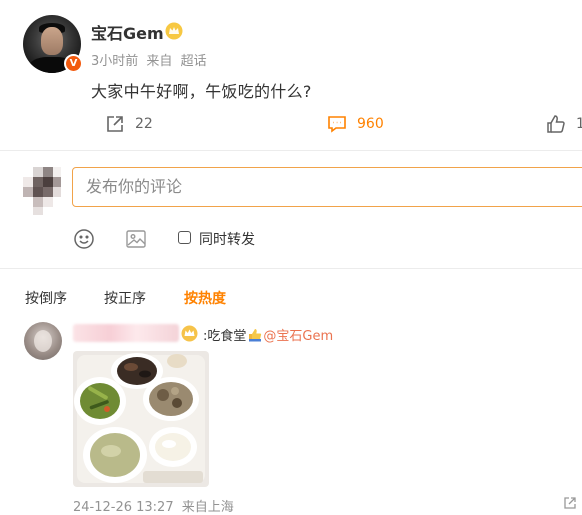  Describe the element at coordinates (370, 124) in the screenshot. I see `comment-count: 960` at that location.